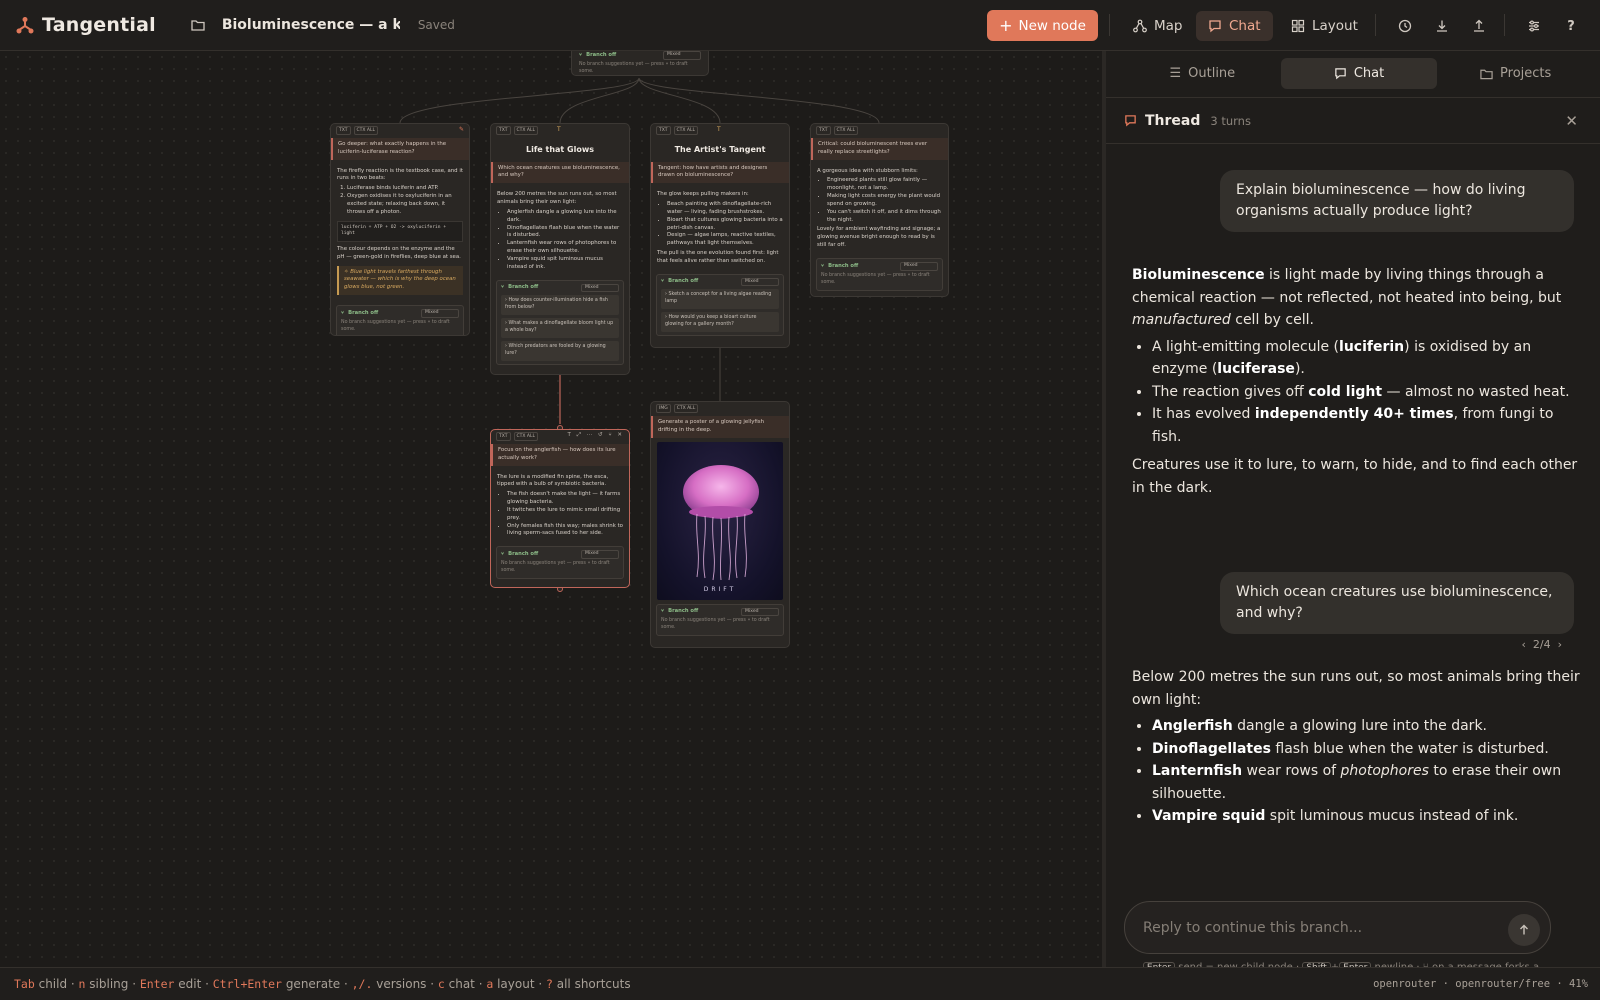 The height and width of the screenshot is (1000, 1600). Describe the element at coordinates (595, 436) in the screenshot. I see `node-actions-icons: T ⤢ ⋯ ↺ ⑂ ✕` at that location.